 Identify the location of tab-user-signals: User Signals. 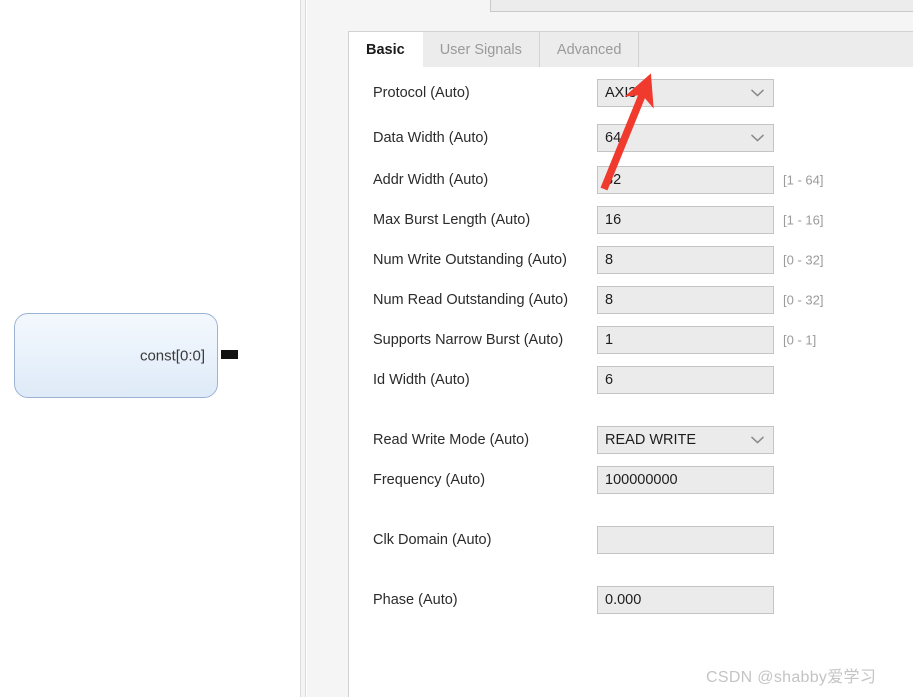
(481, 49).